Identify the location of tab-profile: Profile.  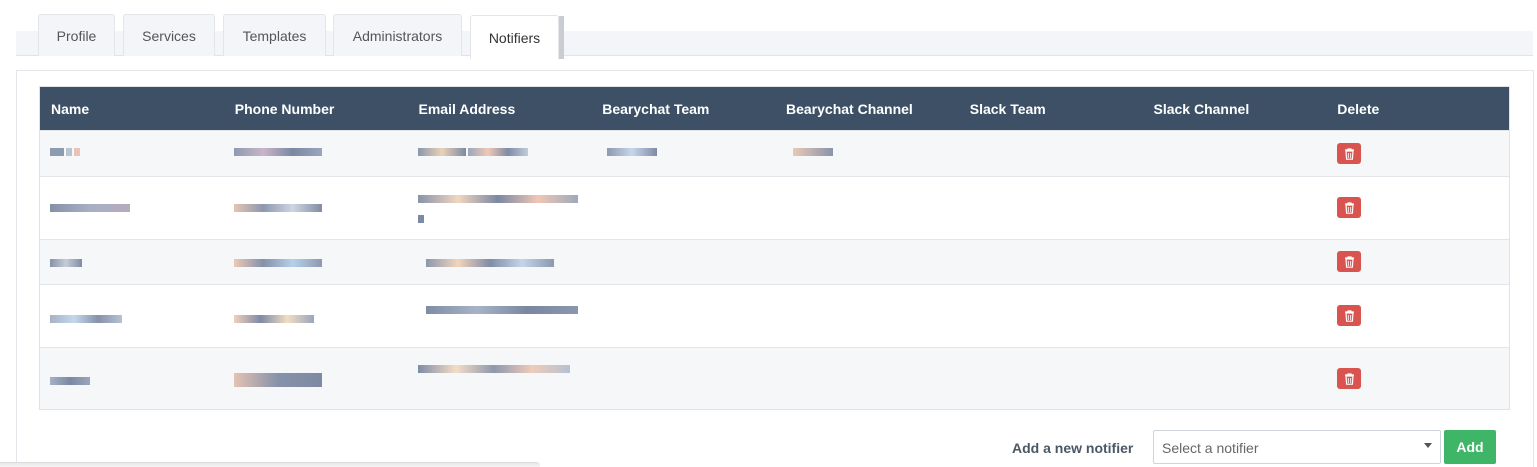
(76, 35).